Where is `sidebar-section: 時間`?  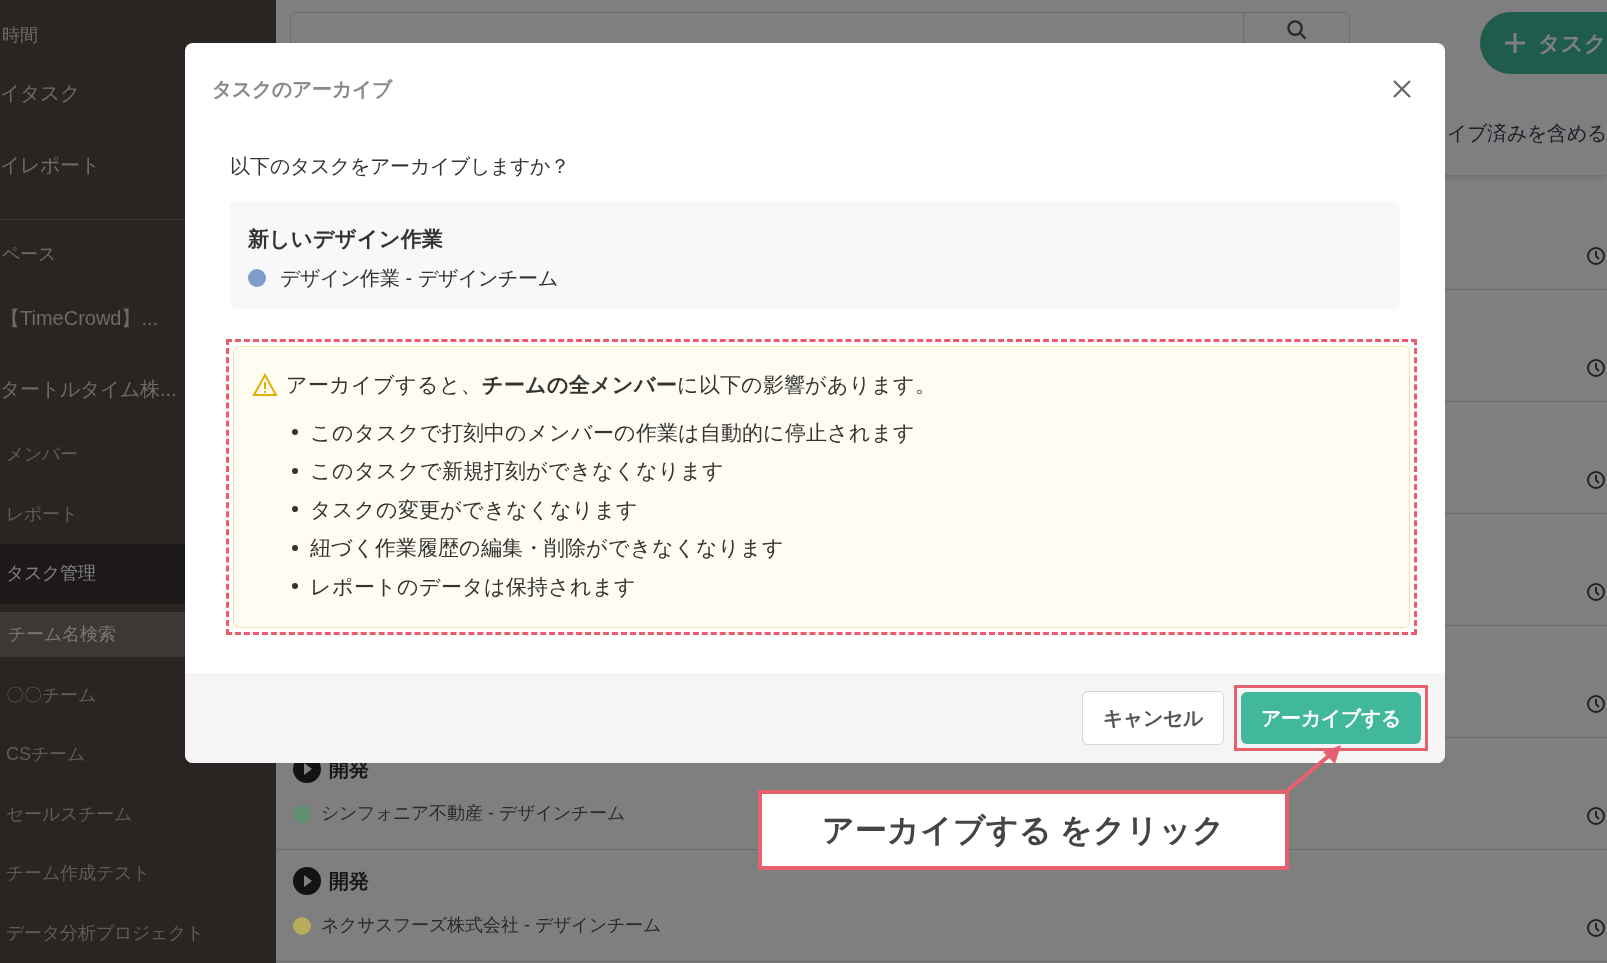 sidebar-section: 時間 is located at coordinates (138, 36).